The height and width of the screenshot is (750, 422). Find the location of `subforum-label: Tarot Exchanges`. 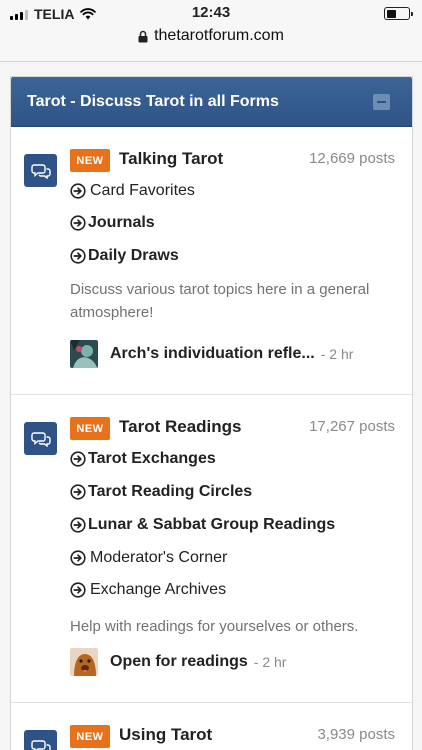

subforum-label: Tarot Exchanges is located at coordinates (152, 458).